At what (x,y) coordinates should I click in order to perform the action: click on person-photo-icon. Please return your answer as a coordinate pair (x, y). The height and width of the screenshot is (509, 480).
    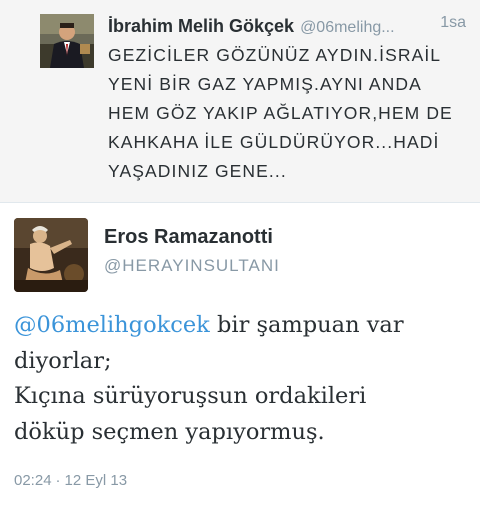
    Looking at the image, I should click on (67, 41).